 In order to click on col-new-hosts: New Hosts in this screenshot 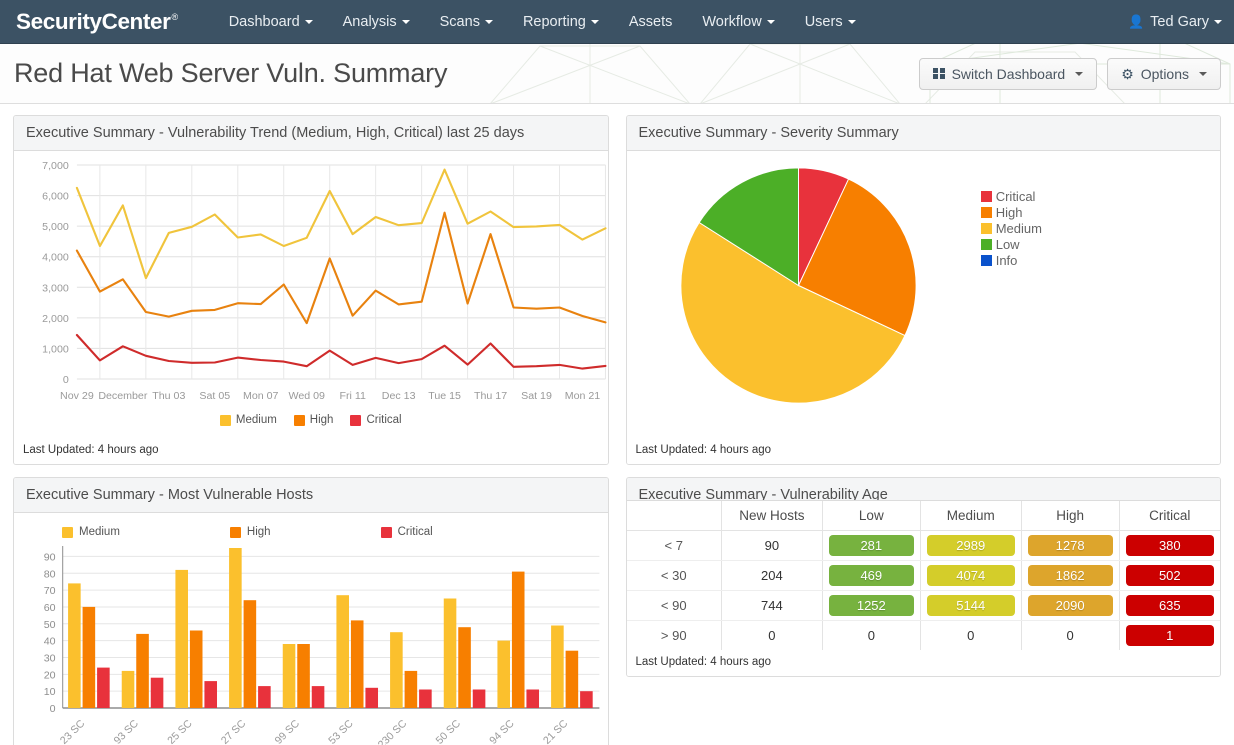, I will do `click(771, 516)`.